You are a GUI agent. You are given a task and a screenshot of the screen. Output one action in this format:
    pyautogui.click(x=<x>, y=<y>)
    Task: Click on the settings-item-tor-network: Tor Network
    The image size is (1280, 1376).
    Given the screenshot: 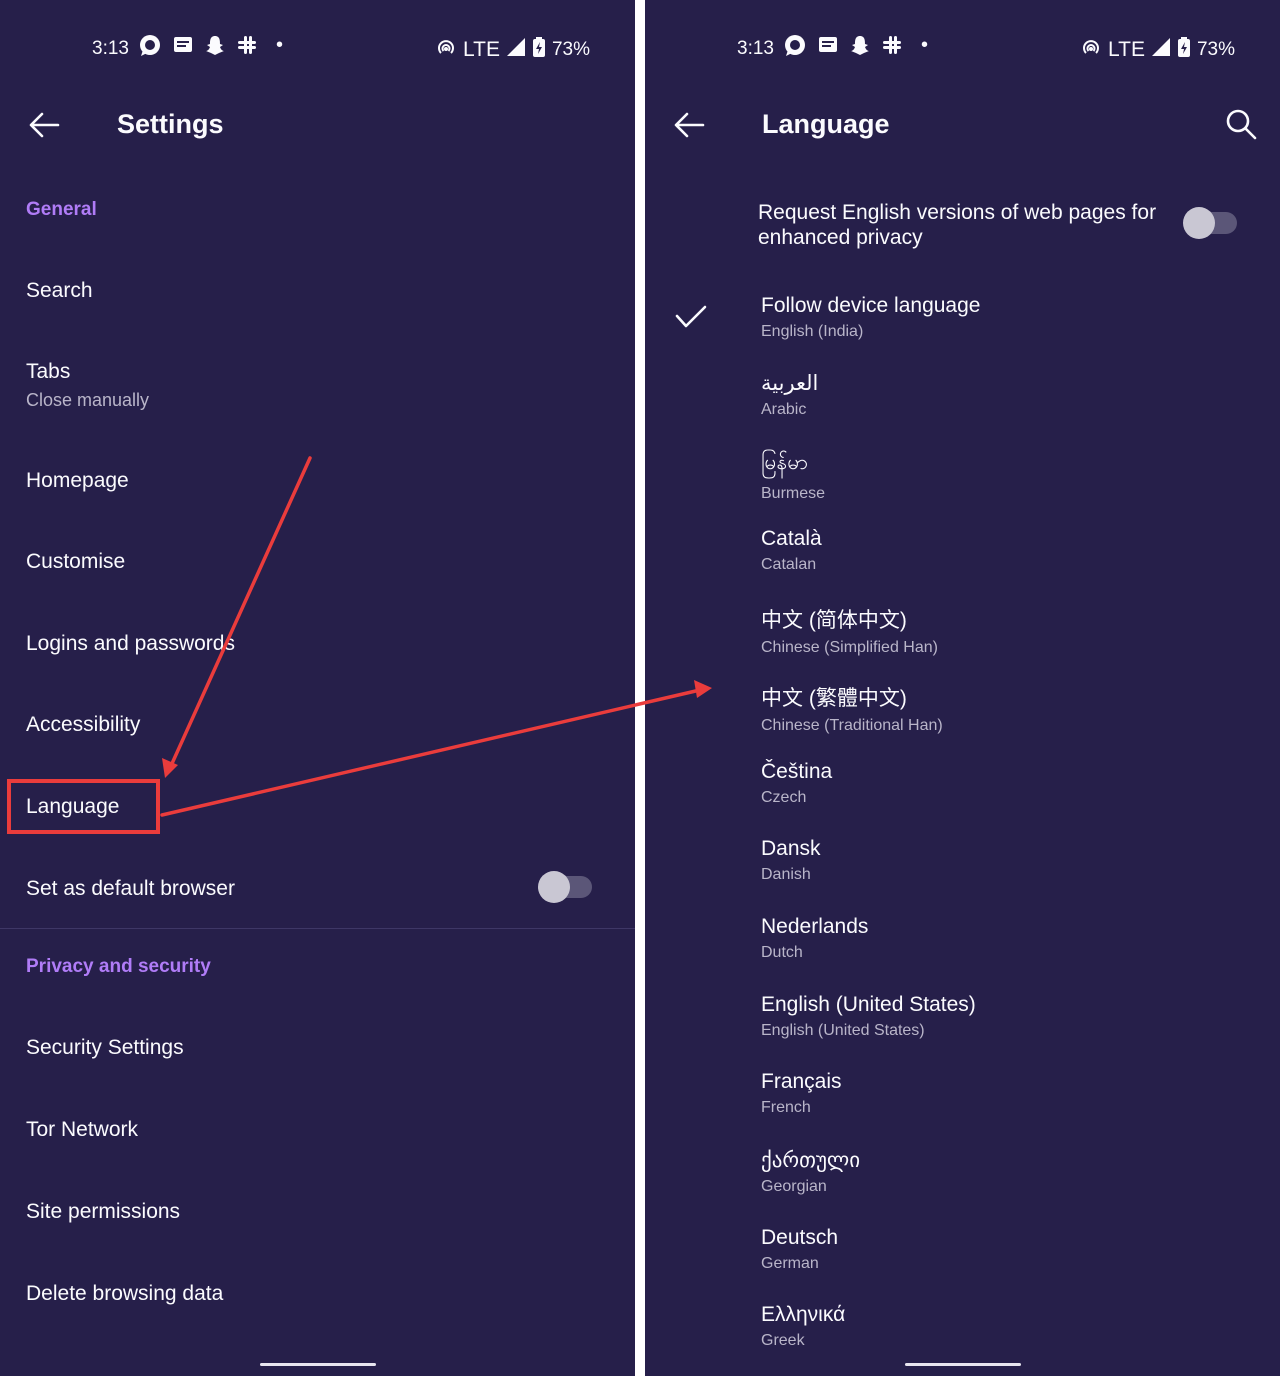 What is the action you would take?
    pyautogui.click(x=82, y=1130)
    